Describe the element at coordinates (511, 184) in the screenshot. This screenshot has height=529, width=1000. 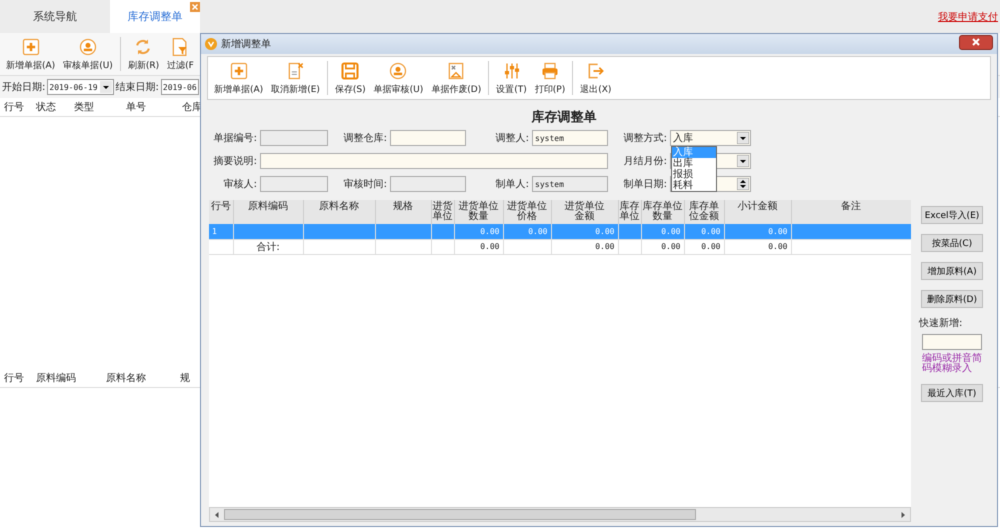
I see `field-label: 制单人:` at that location.